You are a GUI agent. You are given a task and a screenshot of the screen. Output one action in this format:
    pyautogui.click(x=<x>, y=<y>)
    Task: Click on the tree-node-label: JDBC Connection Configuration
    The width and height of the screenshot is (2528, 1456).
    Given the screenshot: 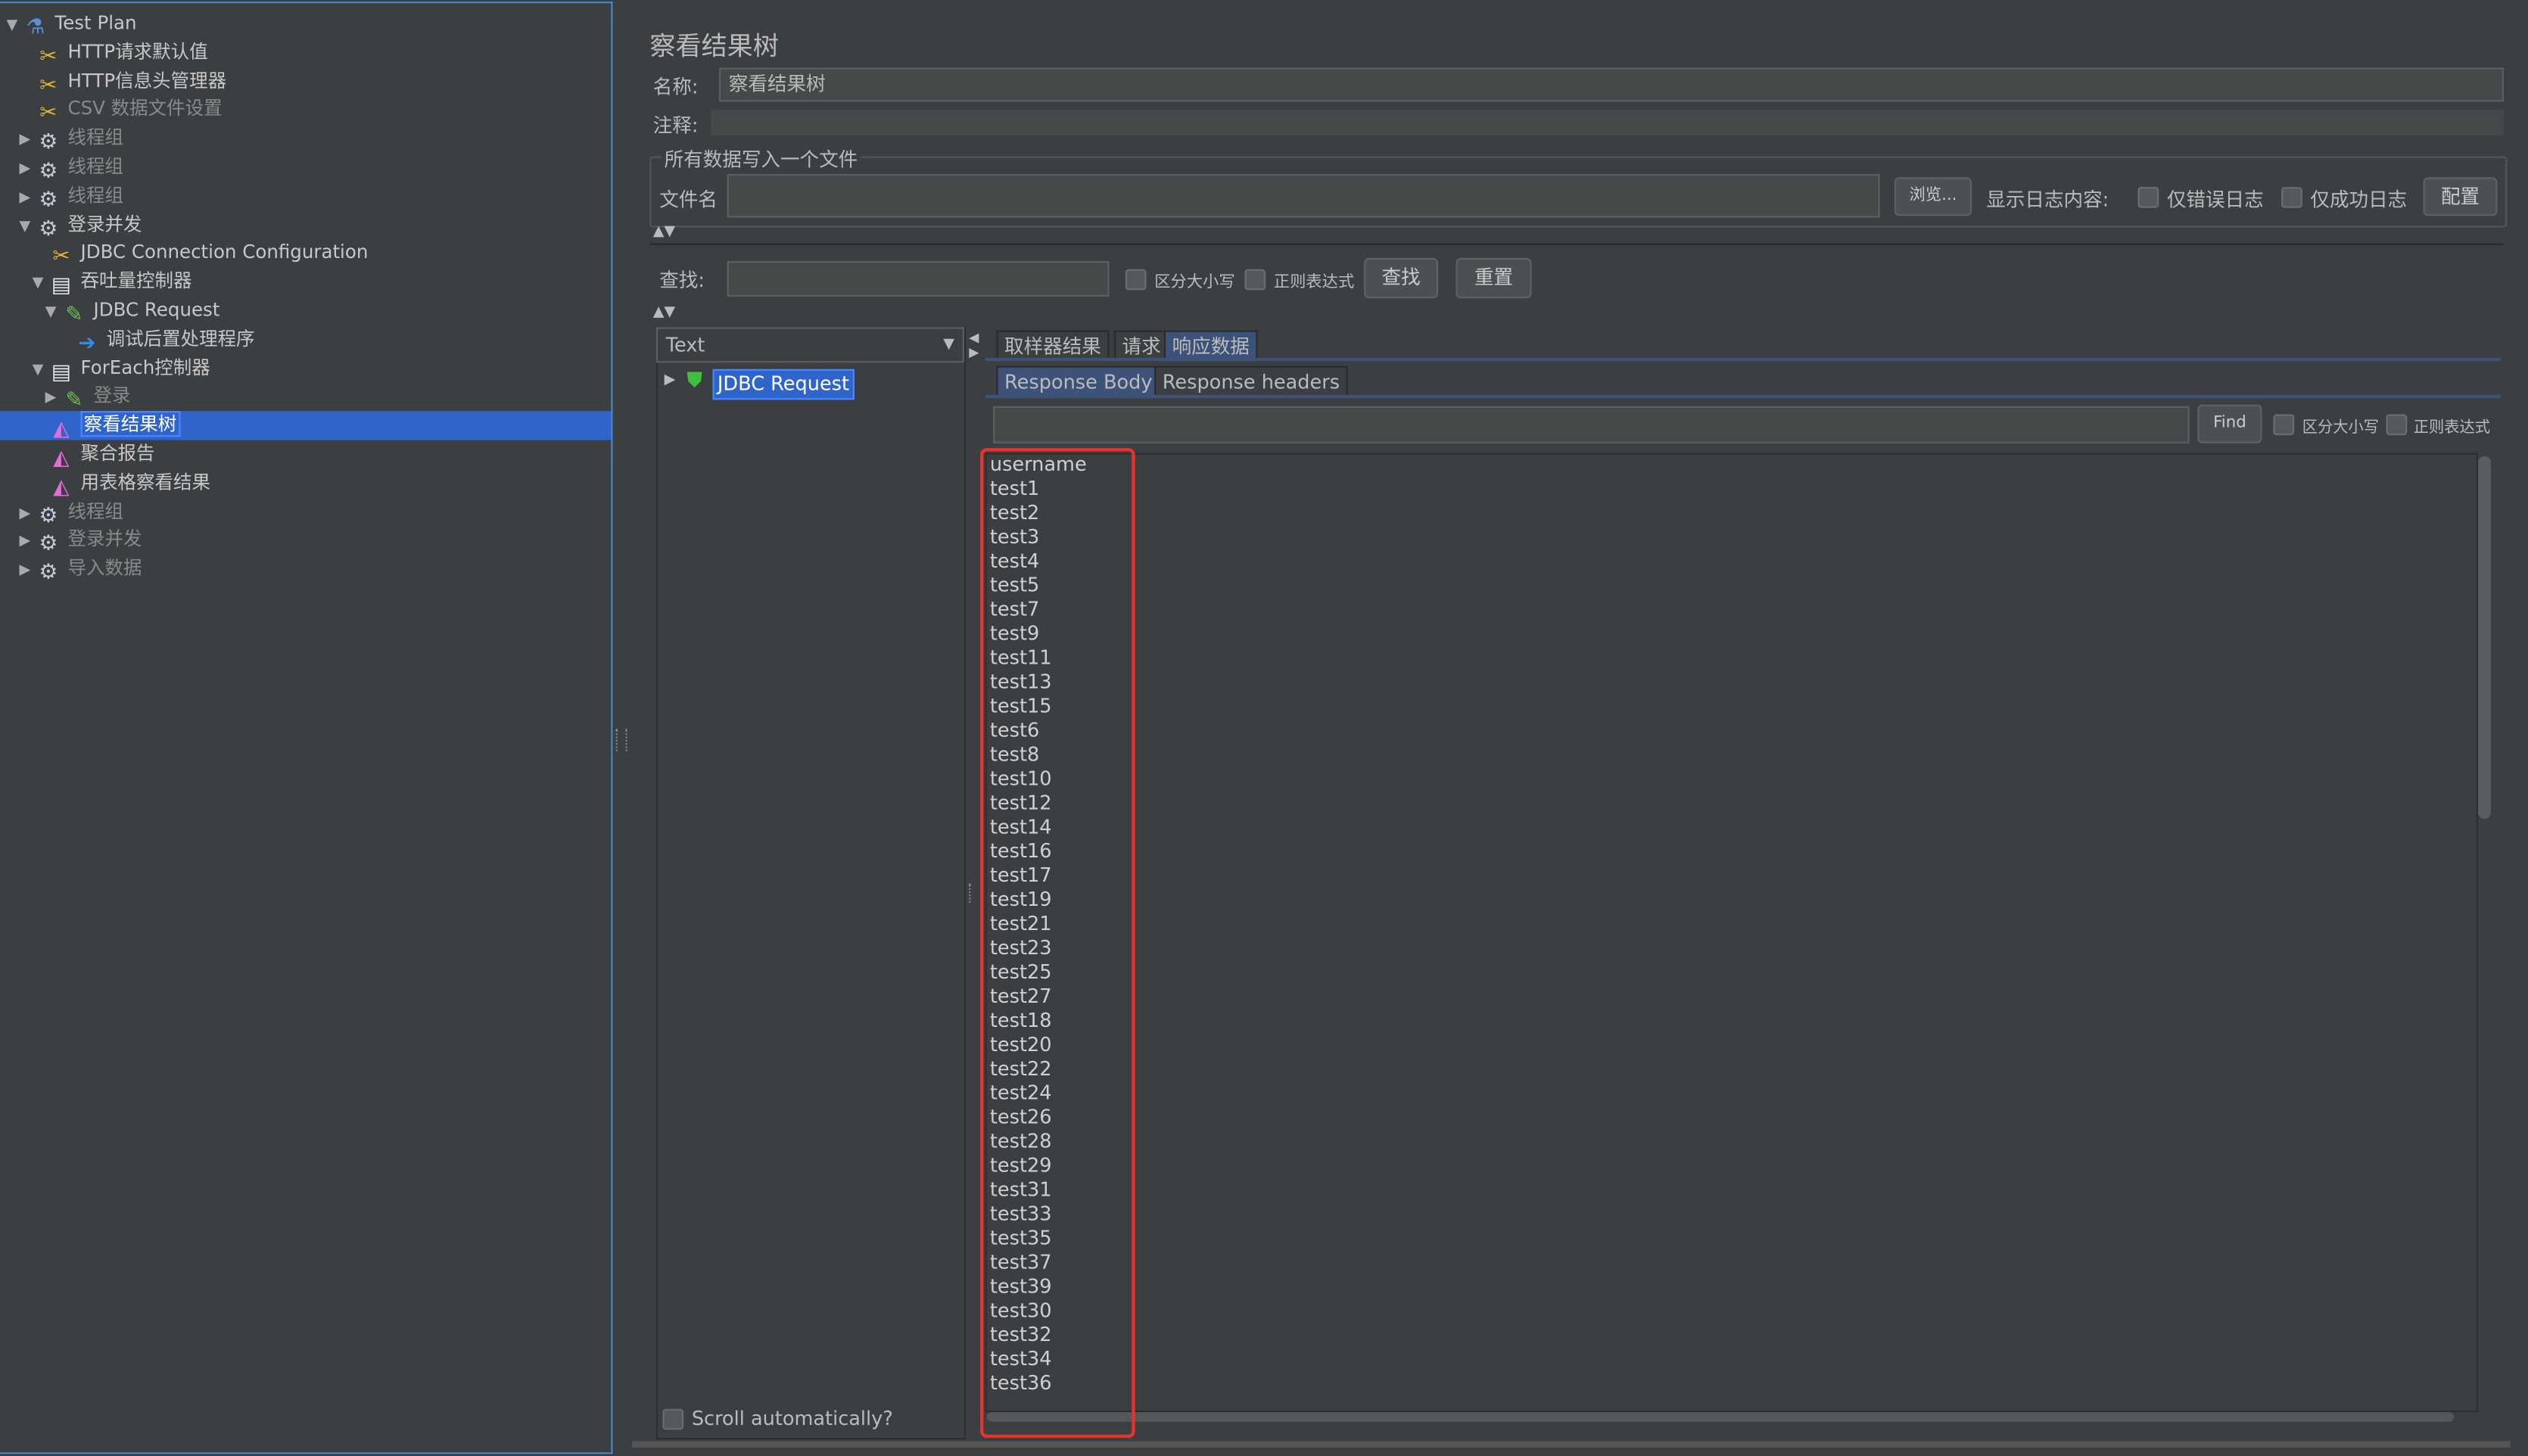 What is the action you would take?
    pyautogui.click(x=224, y=252)
    